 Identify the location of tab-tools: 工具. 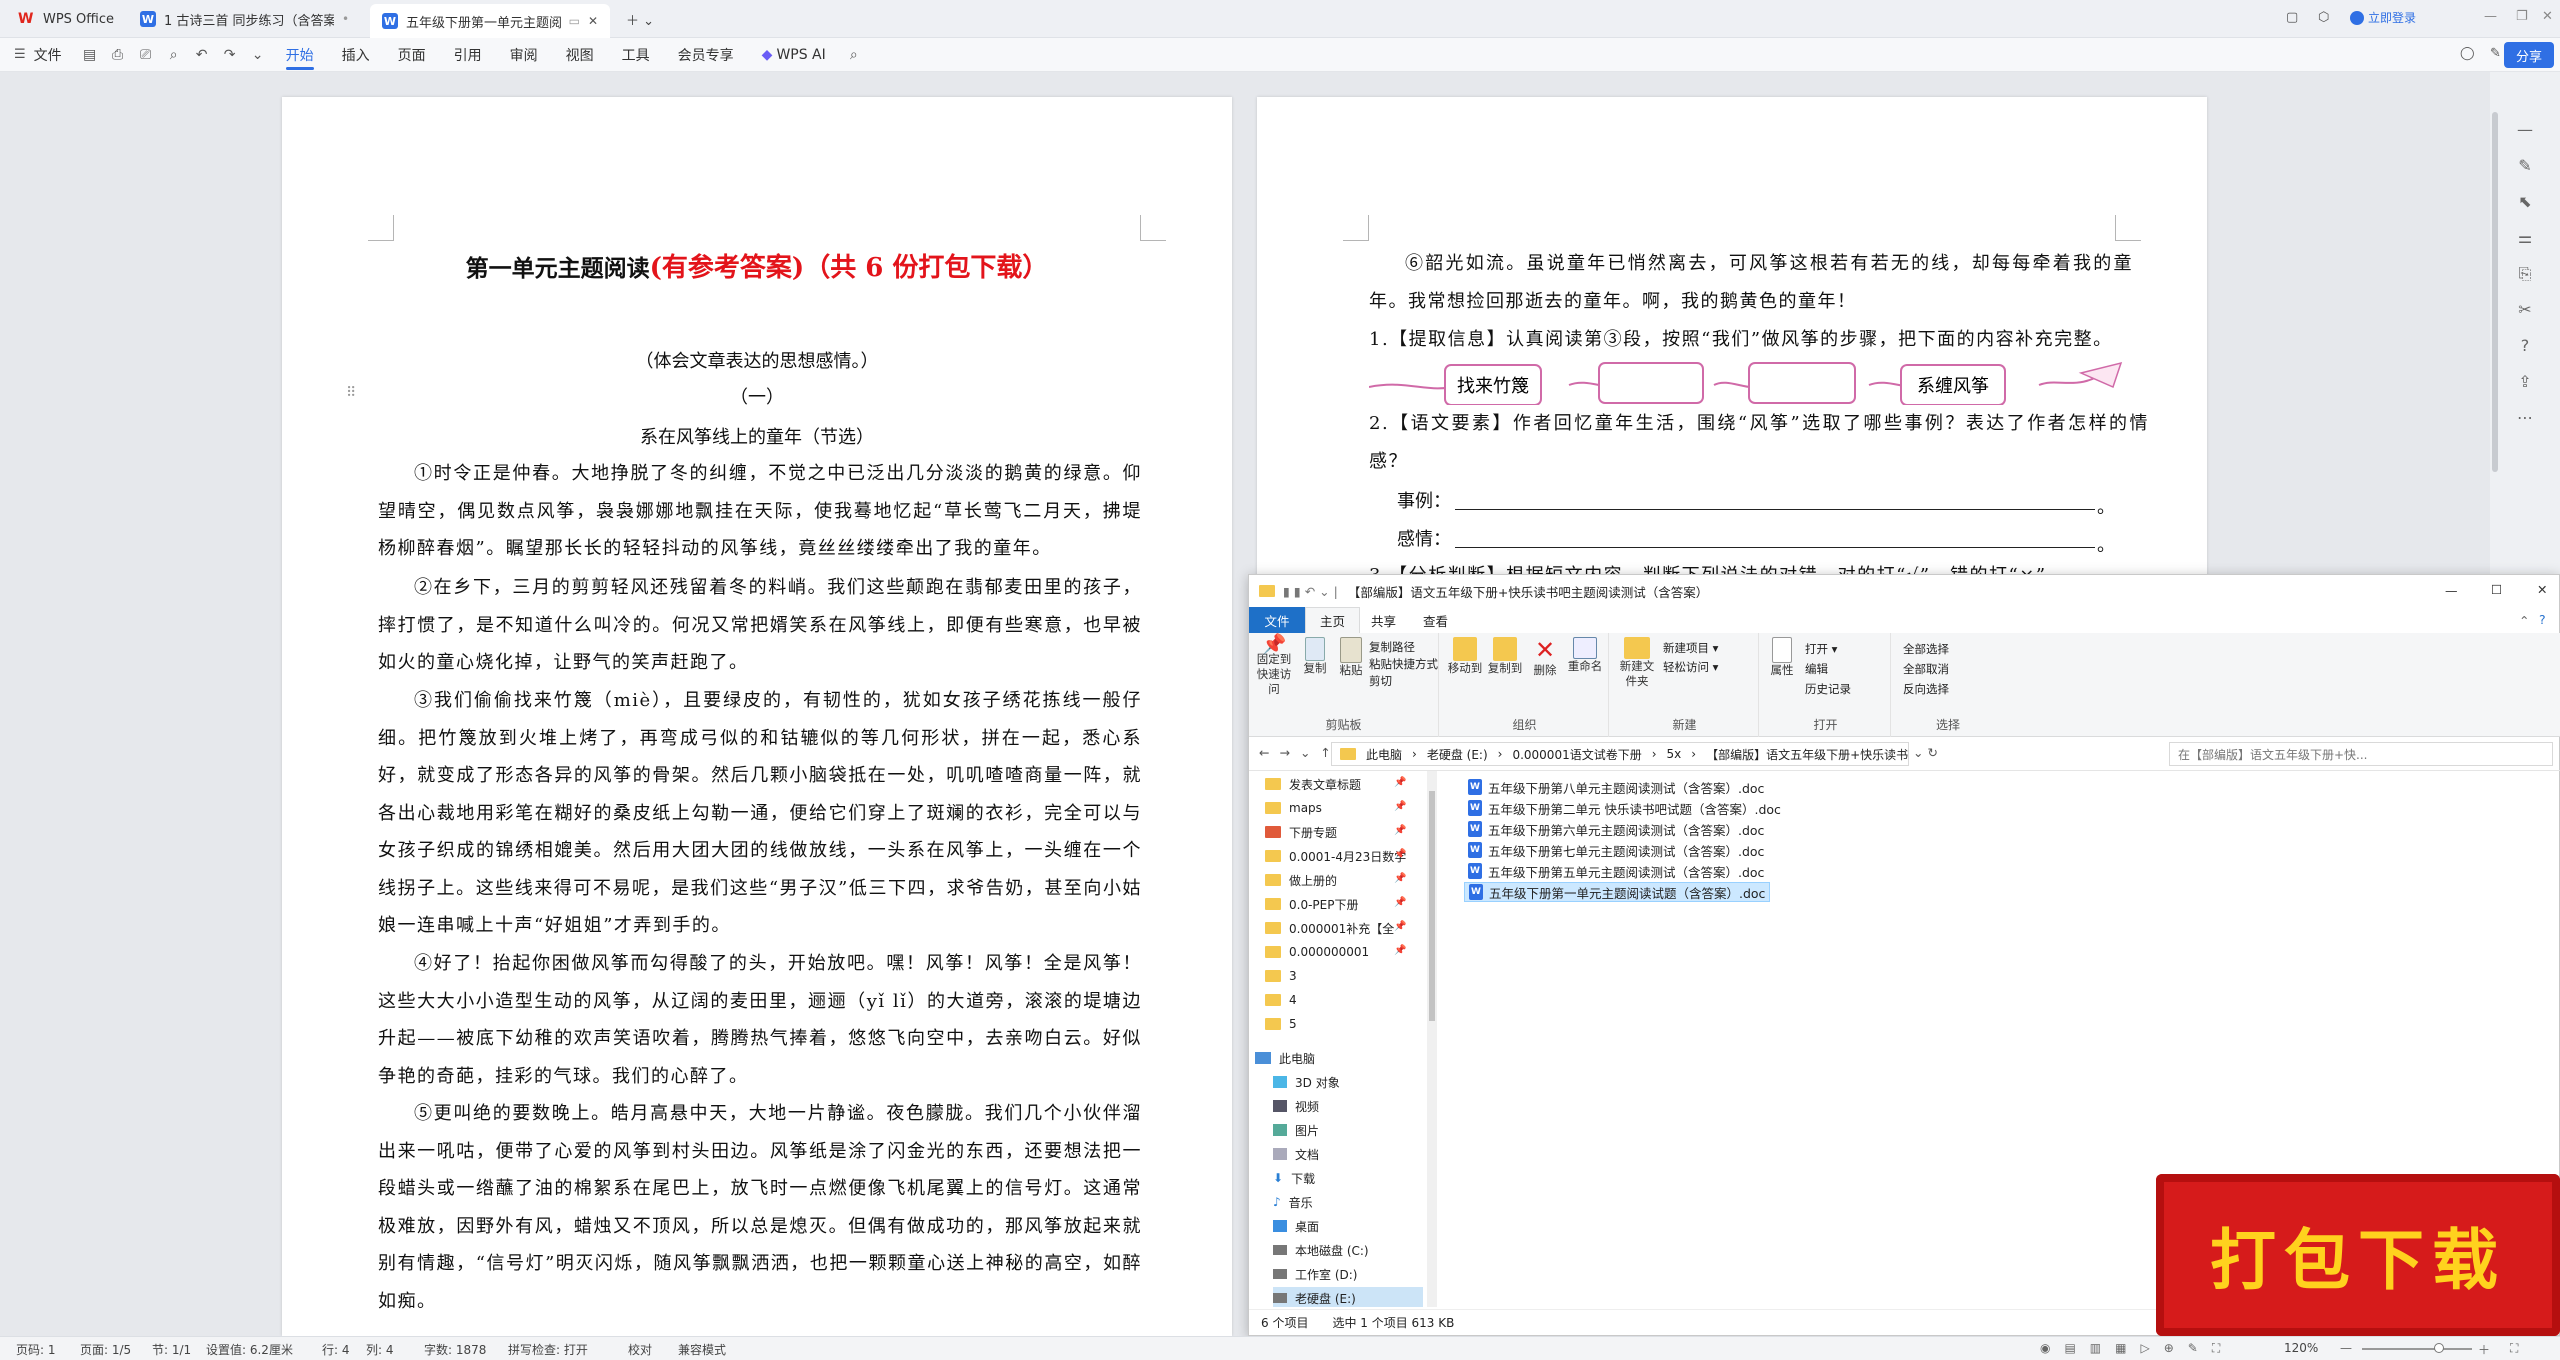
(636, 55).